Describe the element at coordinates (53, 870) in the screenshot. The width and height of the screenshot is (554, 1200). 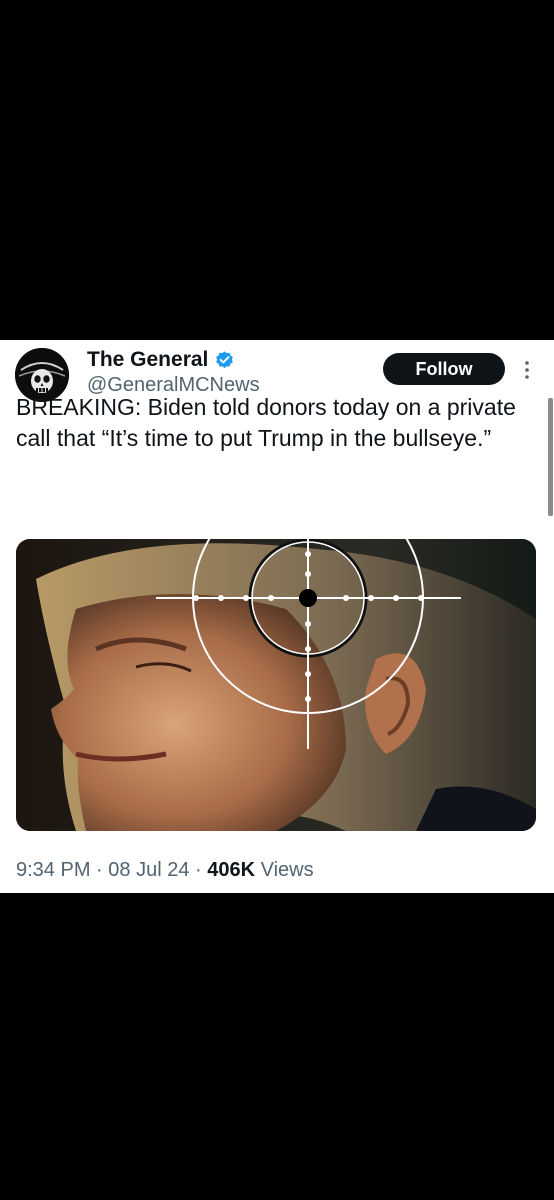
I see `tweet-time: 9:34 PM` at that location.